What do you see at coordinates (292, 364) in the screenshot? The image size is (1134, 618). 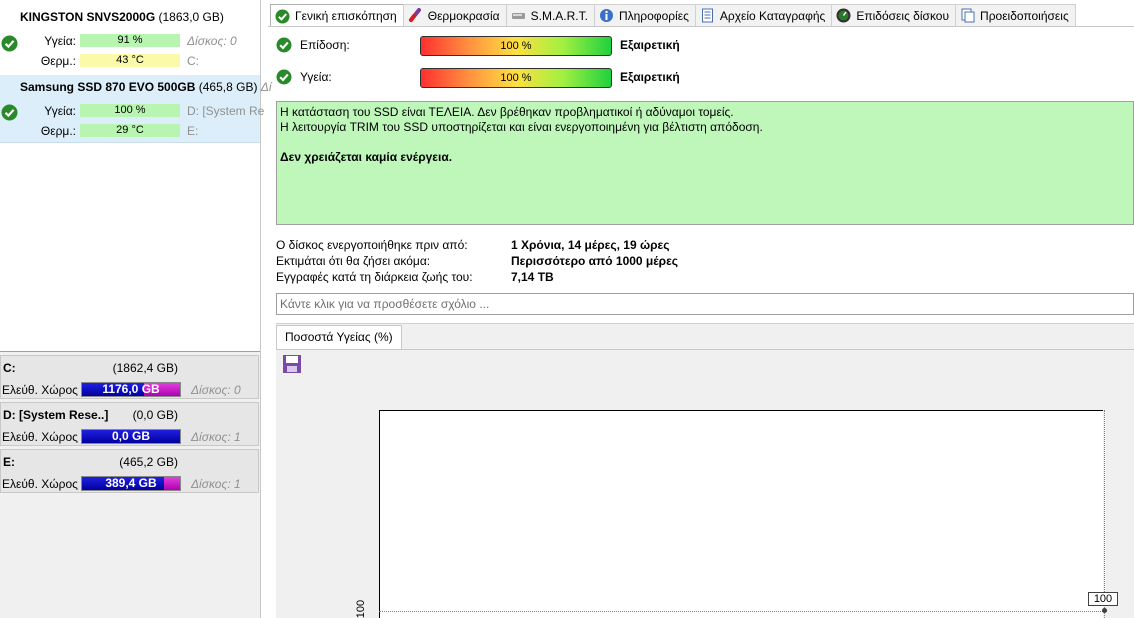 I see `save-icon` at bounding box center [292, 364].